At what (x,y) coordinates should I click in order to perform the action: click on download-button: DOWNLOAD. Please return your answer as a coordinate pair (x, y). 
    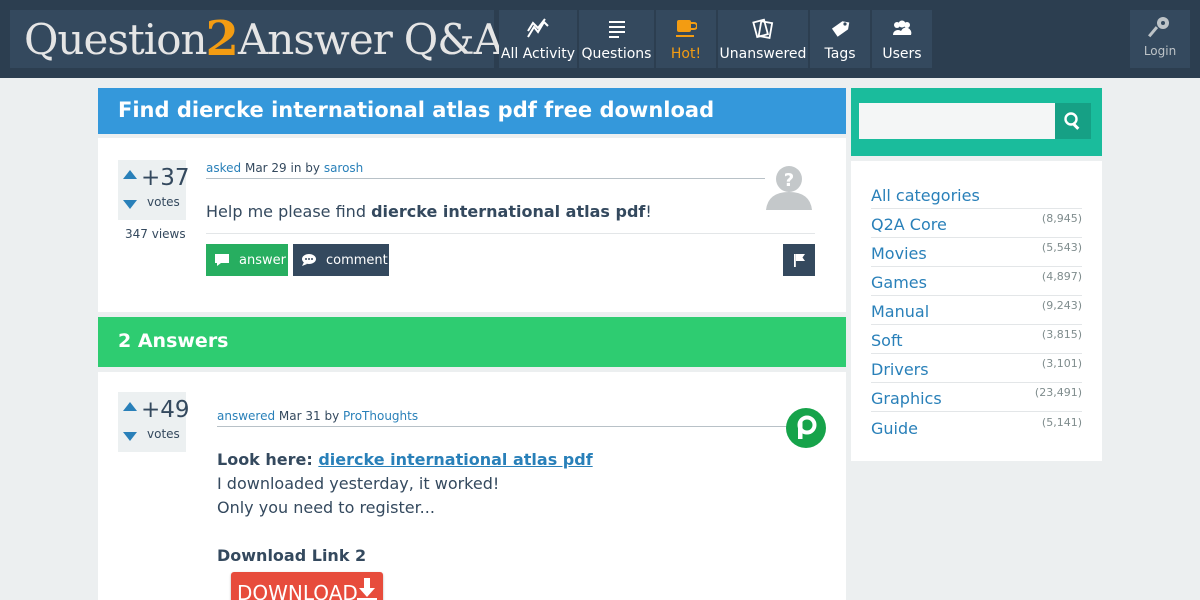
    Looking at the image, I should click on (307, 586).